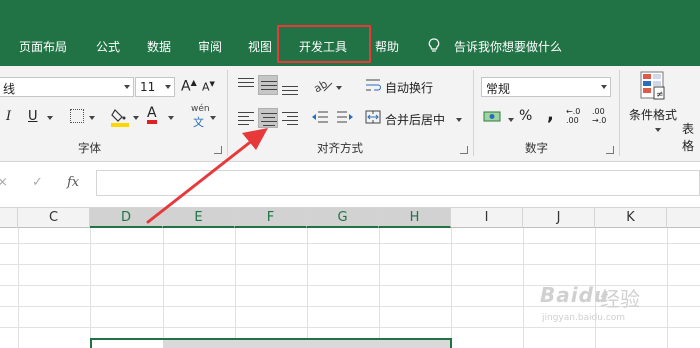 The width and height of the screenshot is (700, 348). I want to click on borders-button, so click(77, 116).